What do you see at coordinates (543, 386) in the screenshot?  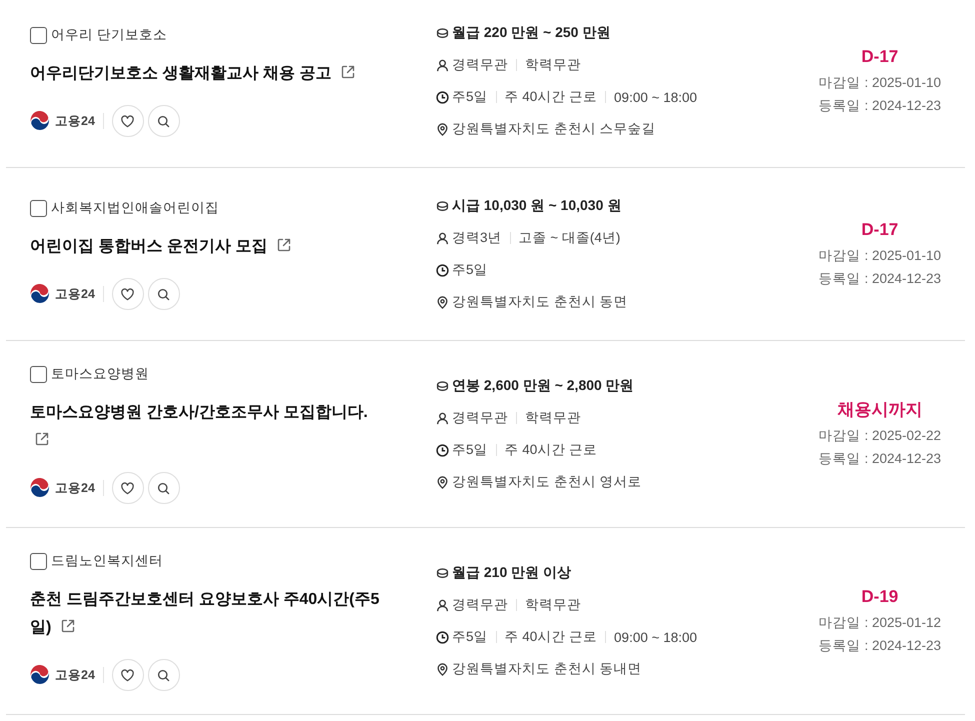 I see `salary-text: 연봉 2,600 만원 ~ 2,800 만원` at bounding box center [543, 386].